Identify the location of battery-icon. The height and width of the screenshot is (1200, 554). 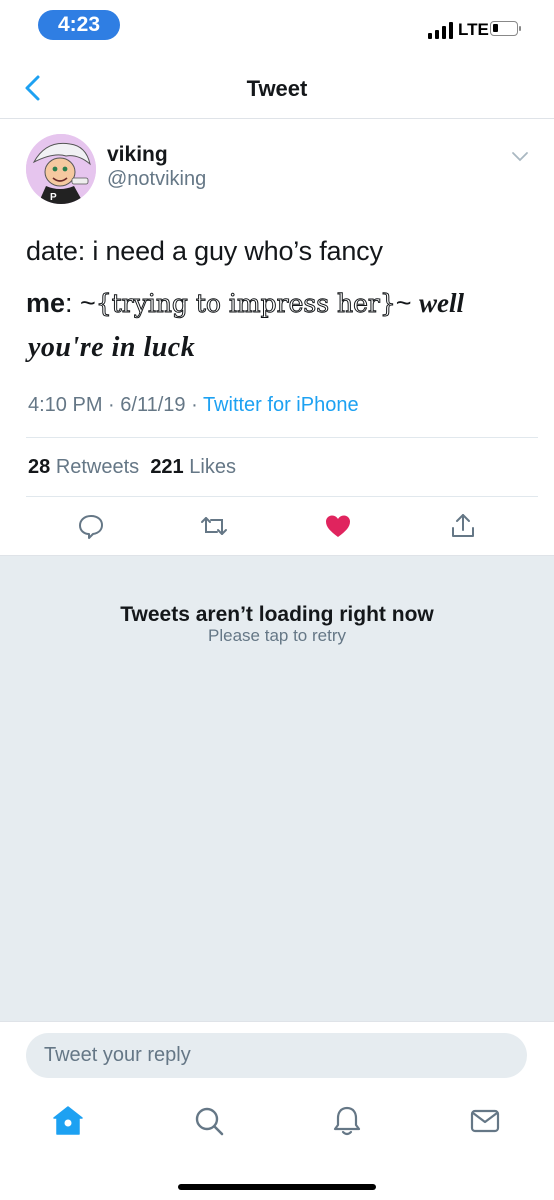
(505, 28).